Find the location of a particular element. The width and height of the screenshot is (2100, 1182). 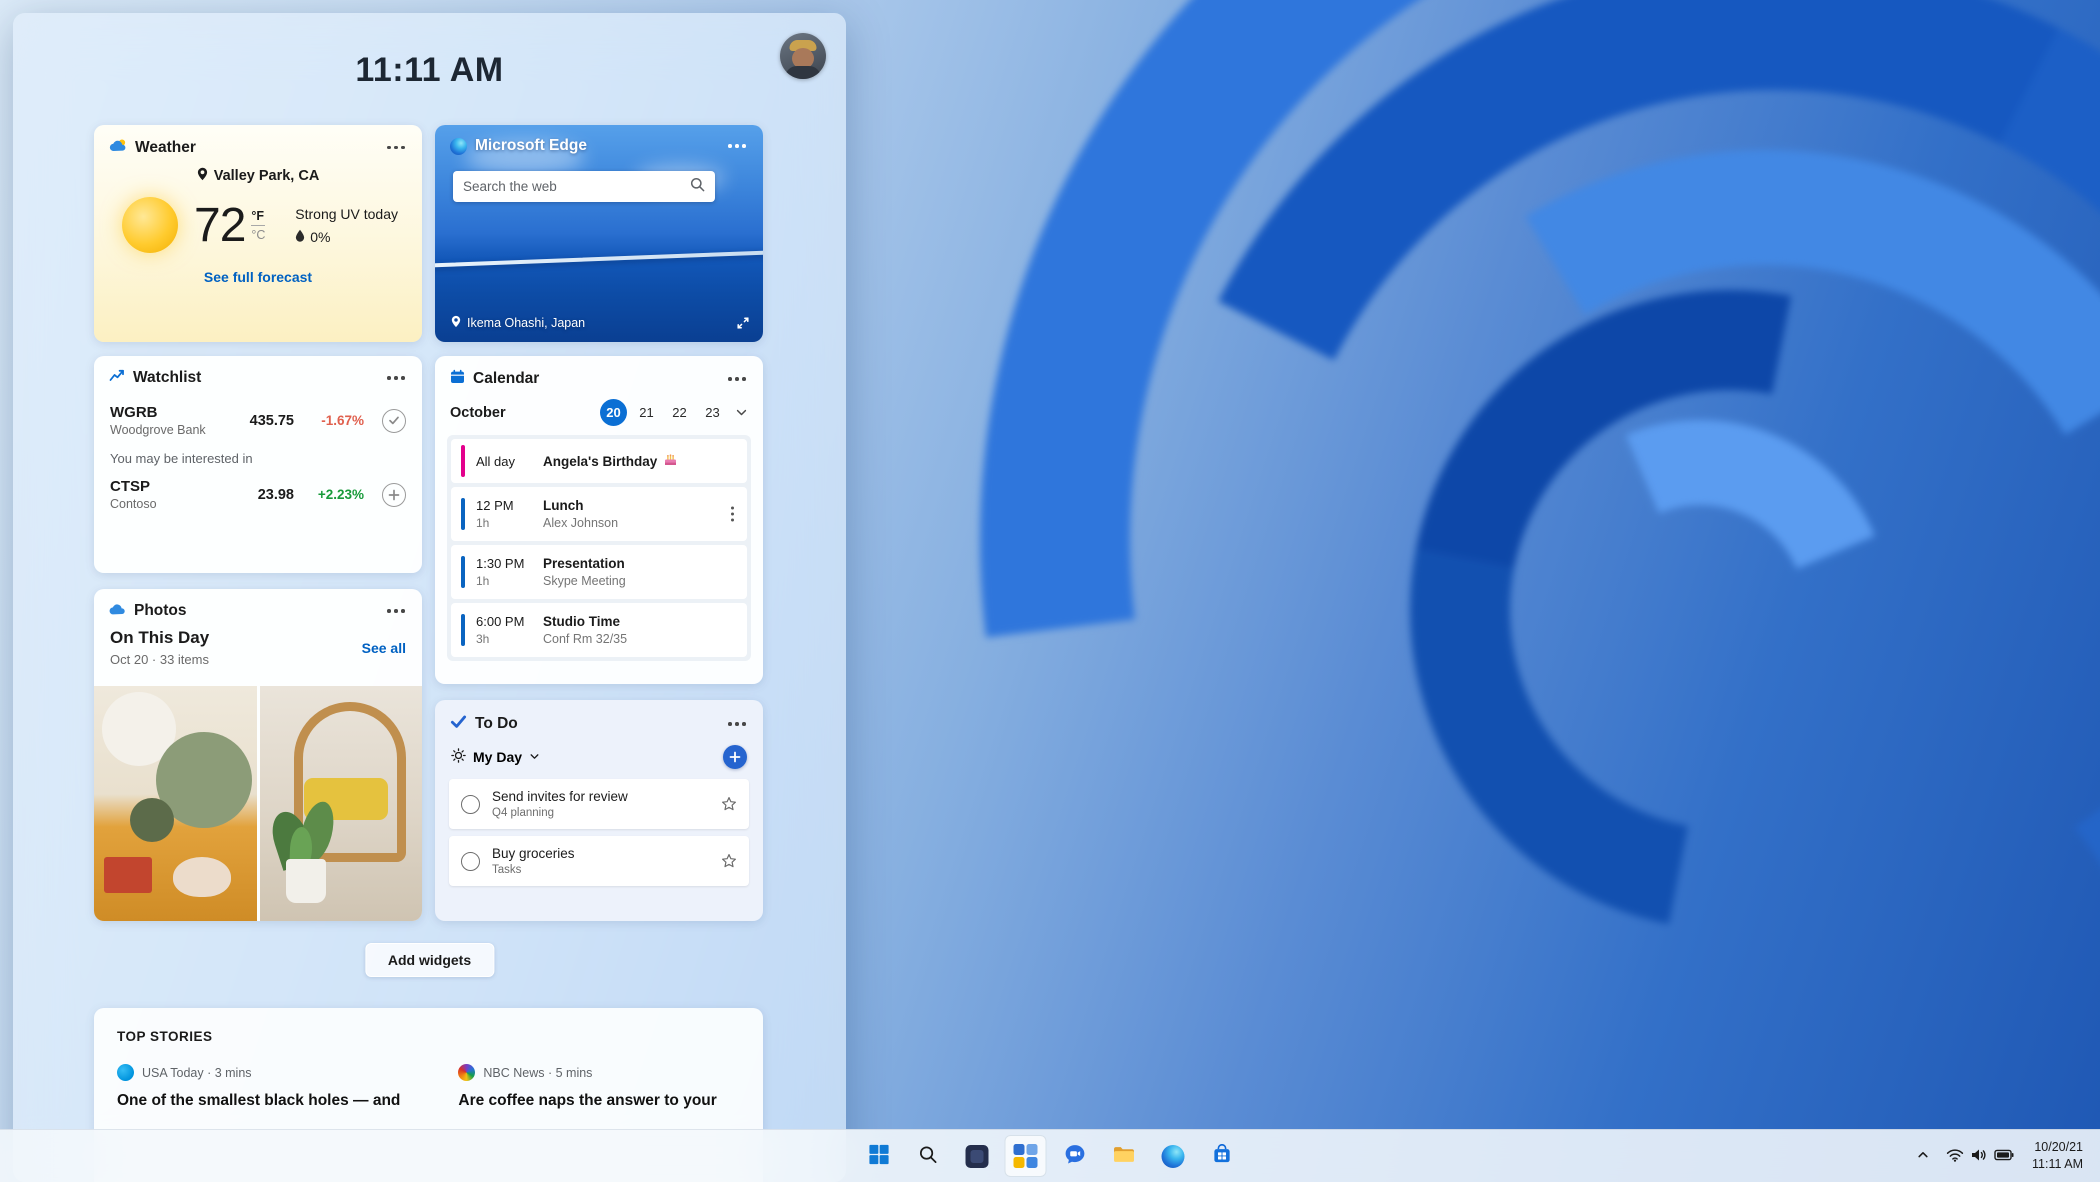

task-row: Buy groceries Tasks is located at coordinates (599, 861).